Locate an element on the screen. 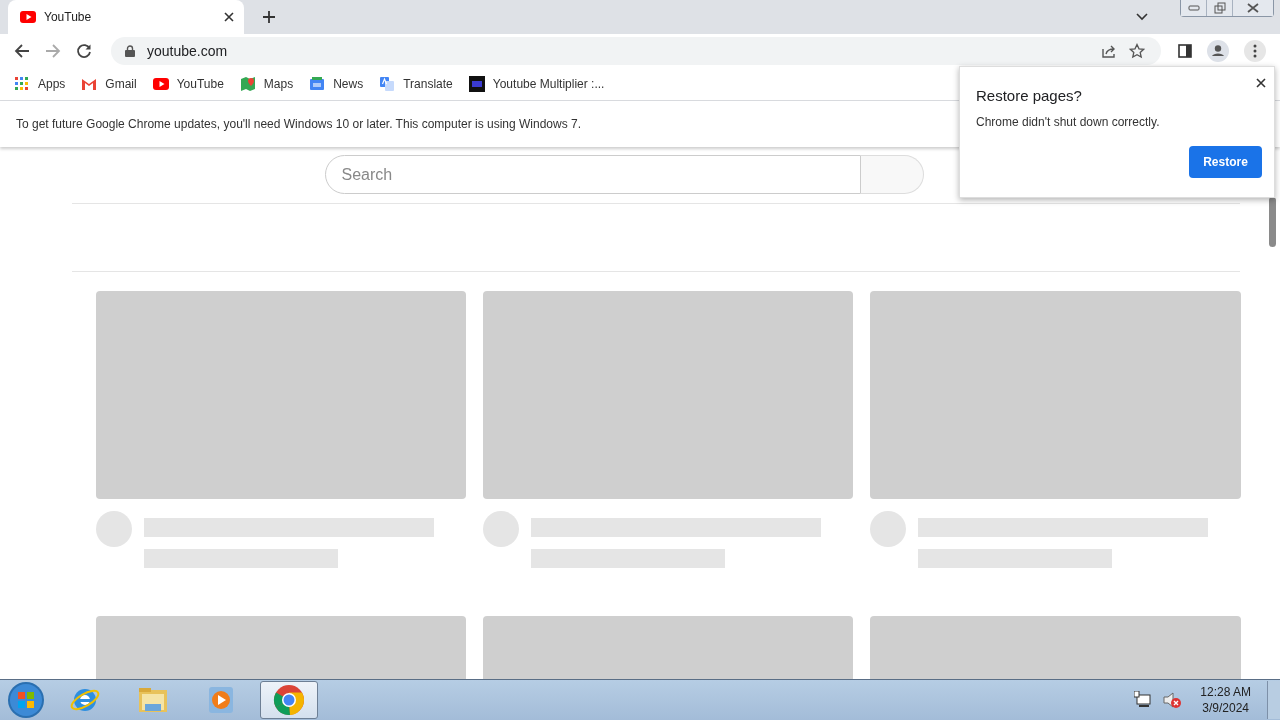 Image resolution: width=1280 pixels, height=720 pixels. speaker-muted-icon is located at coordinates (1172, 700).